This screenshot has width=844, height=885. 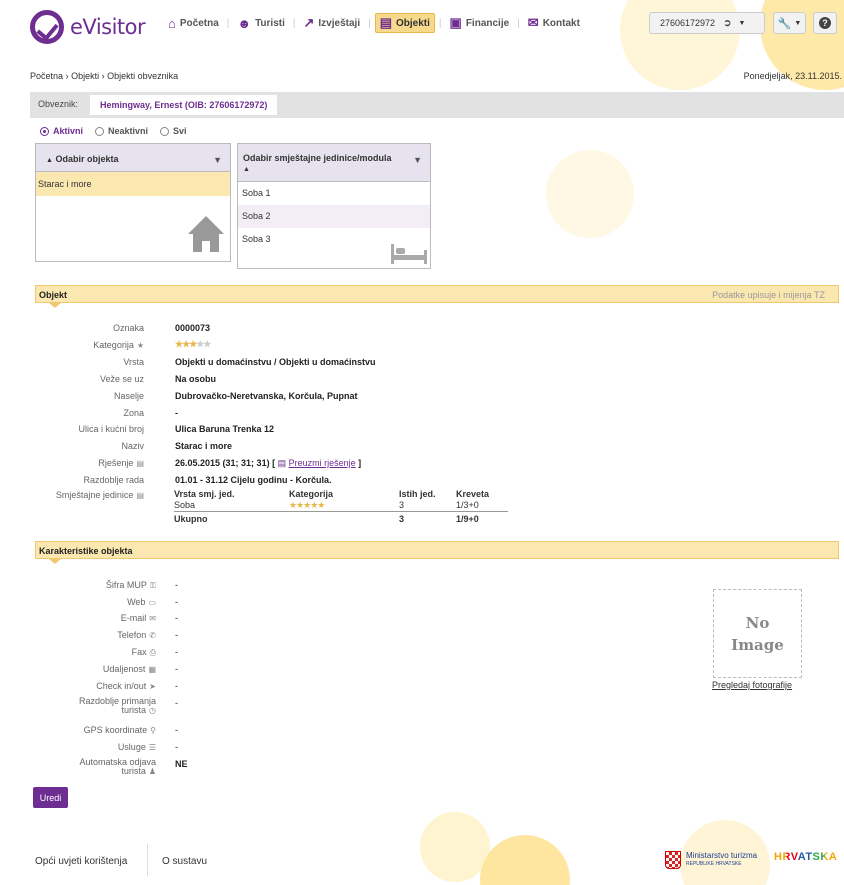 What do you see at coordinates (176, 585) in the screenshot?
I see `mup-value: -` at bounding box center [176, 585].